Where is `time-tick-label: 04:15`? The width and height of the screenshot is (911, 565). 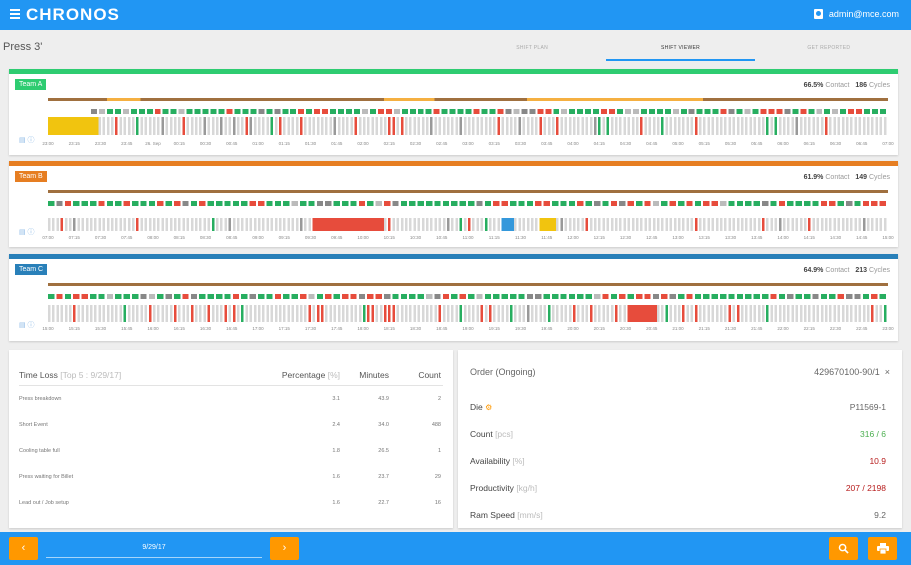 time-tick-label: 04:15 is located at coordinates (599, 143).